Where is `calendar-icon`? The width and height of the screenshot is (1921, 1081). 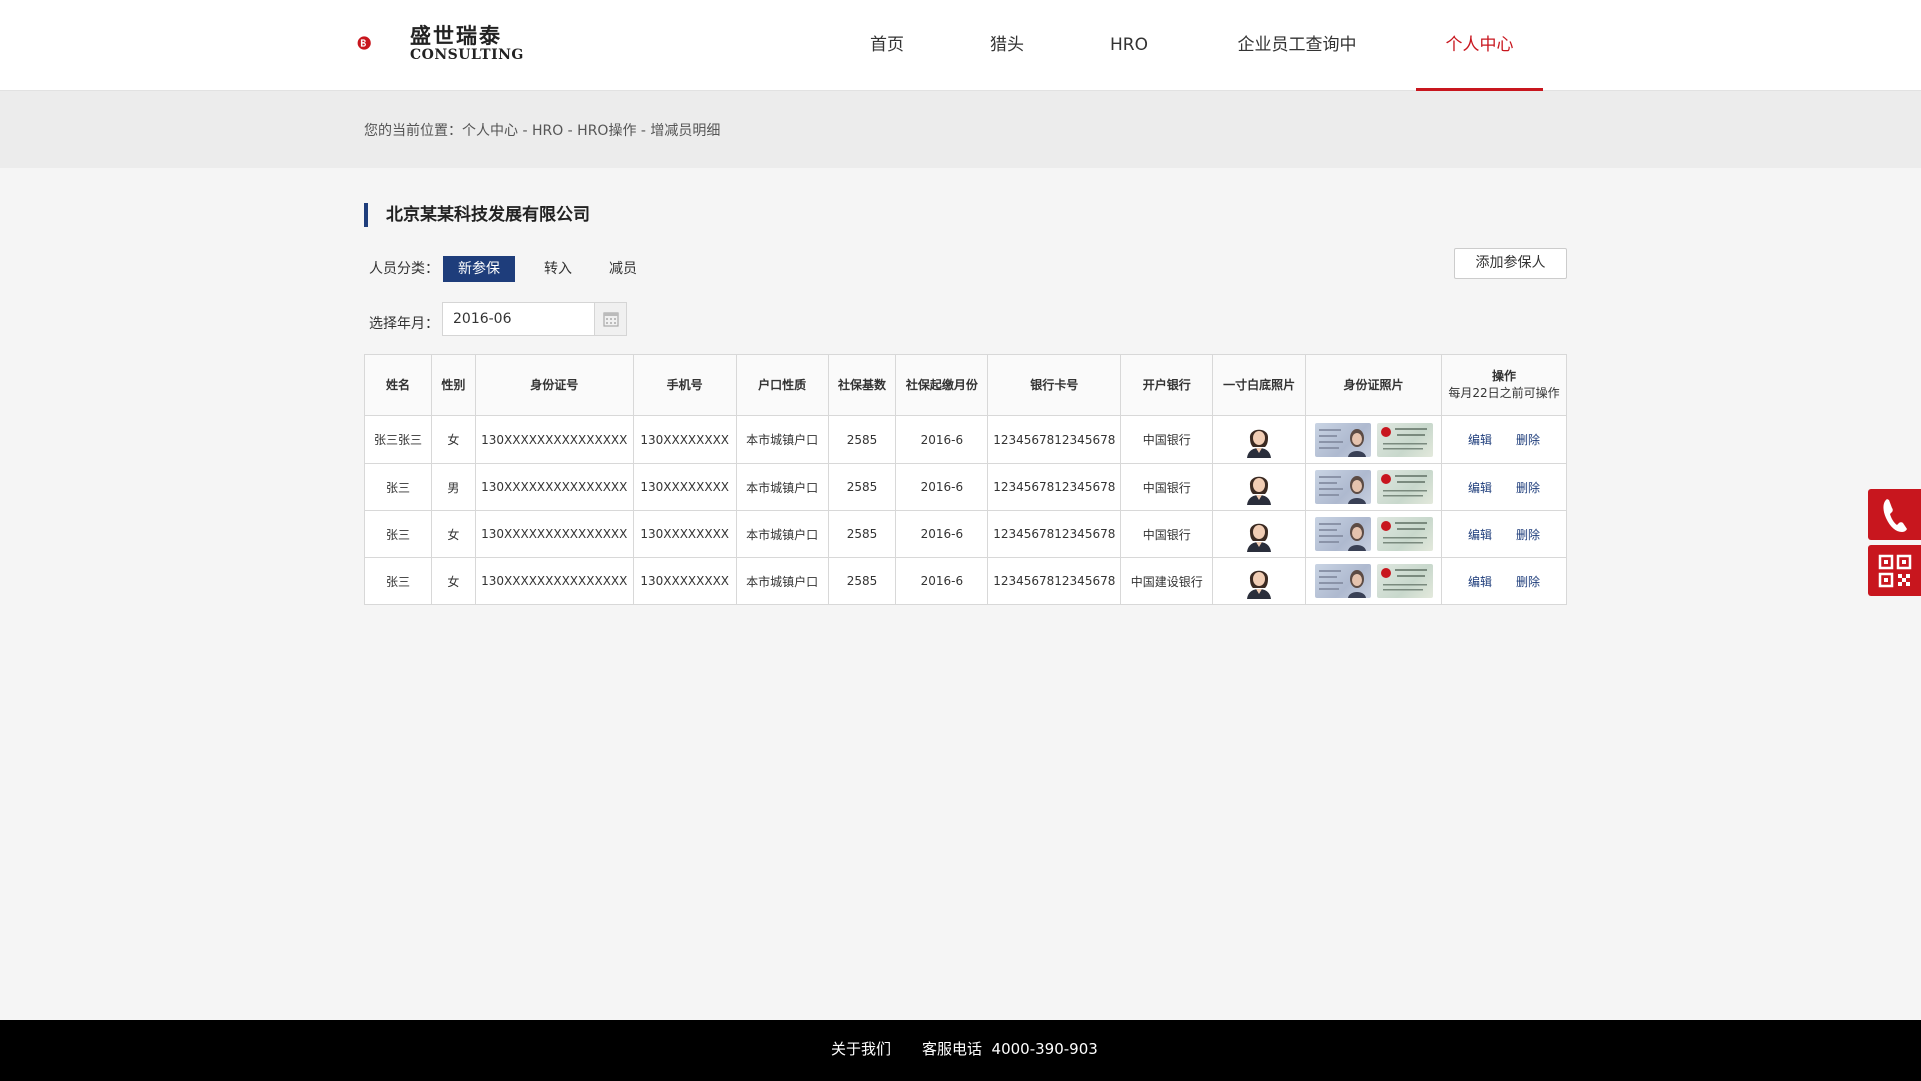
calendar-icon is located at coordinates (610, 319).